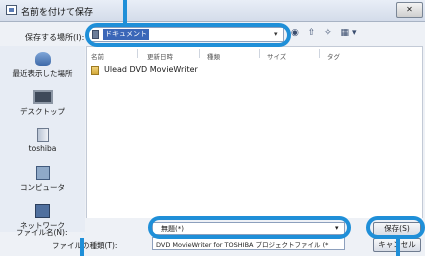 This screenshot has width=425, height=256. Describe the element at coordinates (409, 10) in the screenshot. I see `close-button: ✕` at that location.